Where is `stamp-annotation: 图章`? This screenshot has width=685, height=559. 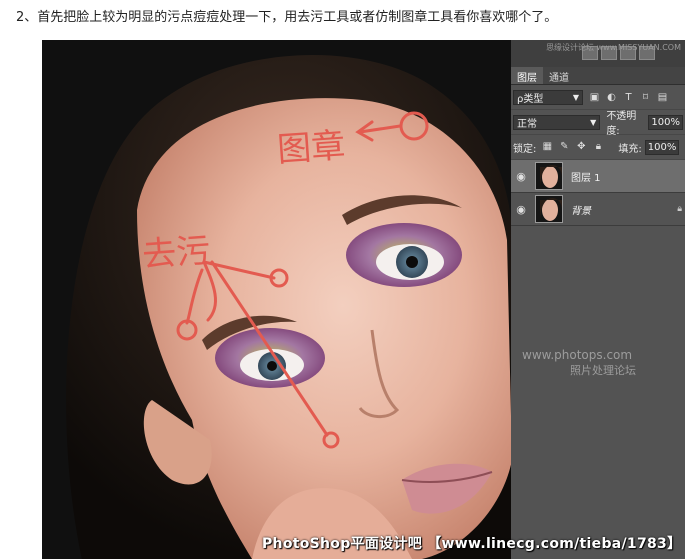 stamp-annotation: 图章 is located at coordinates (311, 148).